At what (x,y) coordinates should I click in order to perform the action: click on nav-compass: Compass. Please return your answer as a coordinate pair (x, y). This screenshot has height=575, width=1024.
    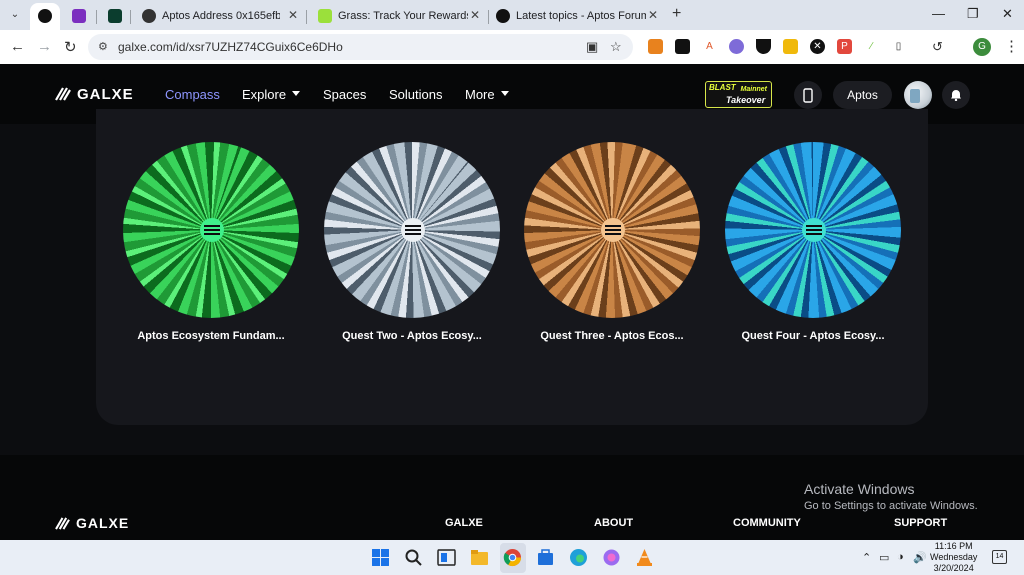
    Looking at the image, I should click on (192, 94).